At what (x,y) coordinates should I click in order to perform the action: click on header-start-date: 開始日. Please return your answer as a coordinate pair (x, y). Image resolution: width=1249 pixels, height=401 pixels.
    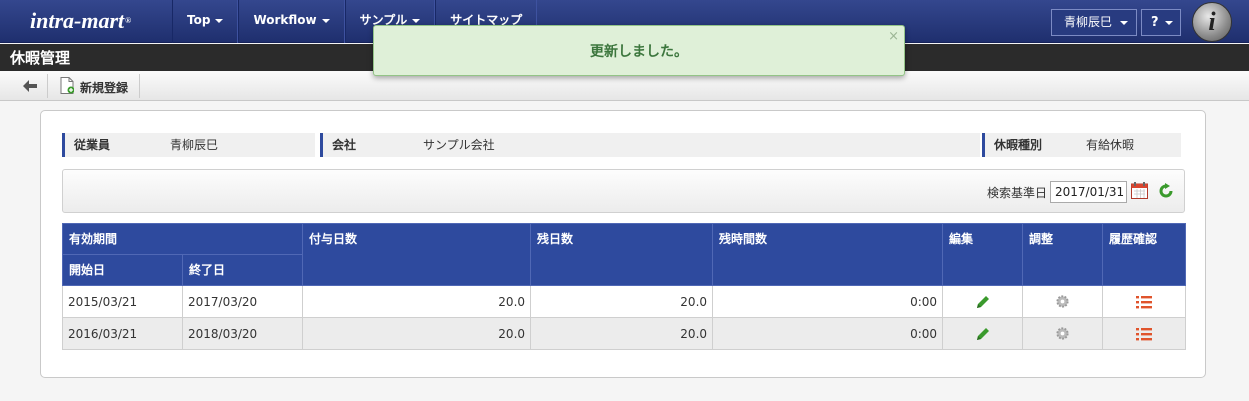
    Looking at the image, I should click on (122, 270).